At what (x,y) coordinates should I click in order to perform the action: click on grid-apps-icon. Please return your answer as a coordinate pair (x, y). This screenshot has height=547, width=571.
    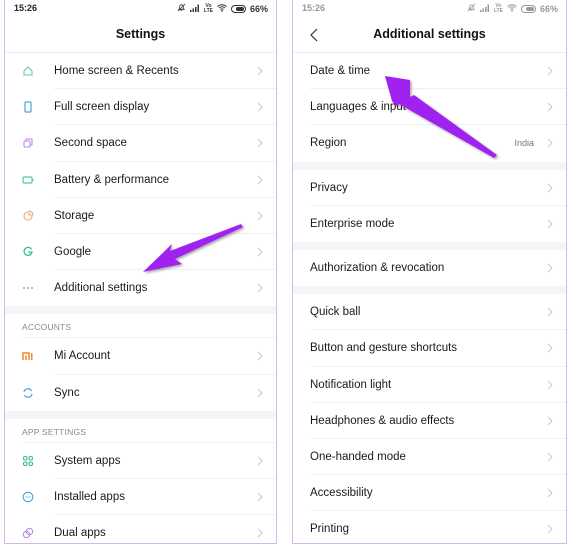
    Looking at the image, I should click on (28, 461).